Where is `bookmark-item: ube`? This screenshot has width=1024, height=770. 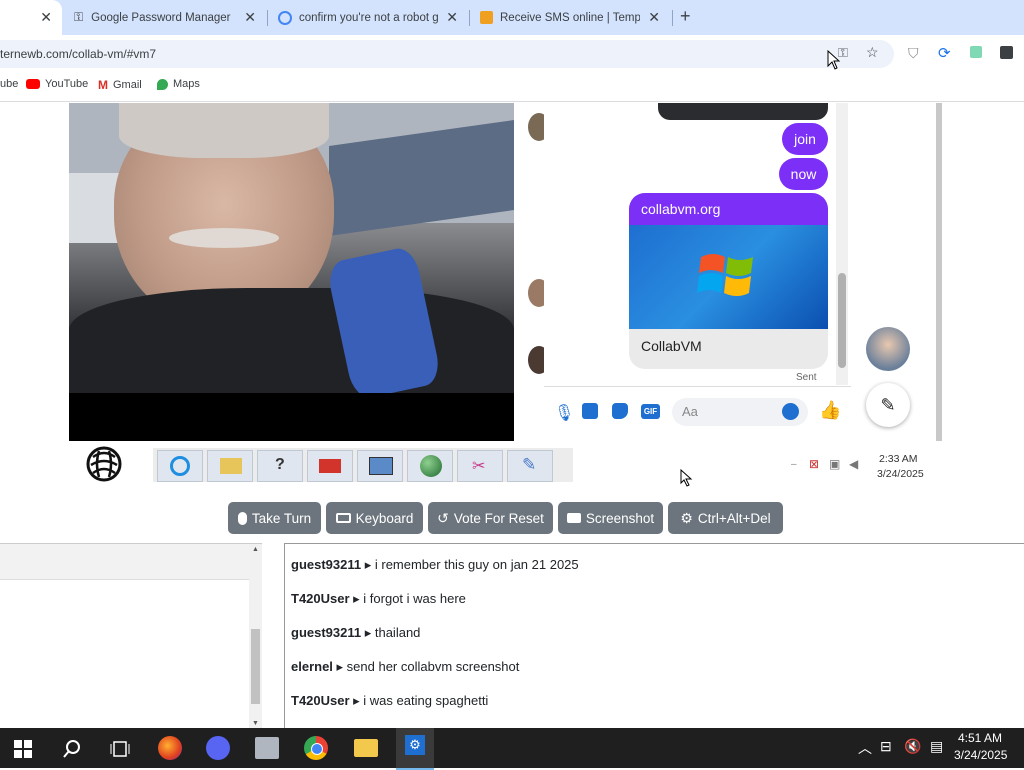 bookmark-item: ube is located at coordinates (9, 84).